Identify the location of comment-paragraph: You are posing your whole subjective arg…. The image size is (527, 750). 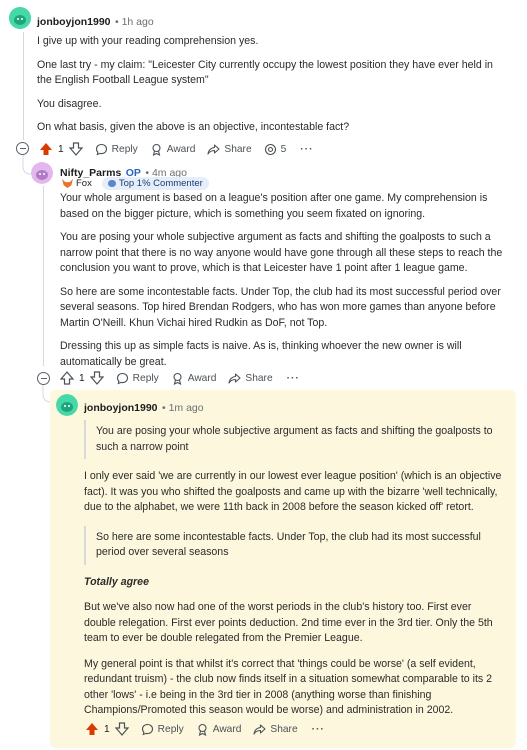
(281, 252).